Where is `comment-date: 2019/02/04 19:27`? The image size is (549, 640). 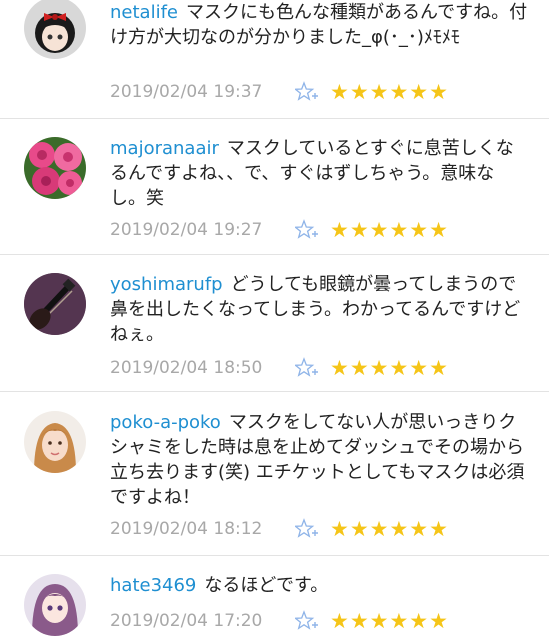 comment-date: 2019/02/04 19:27 is located at coordinates (186, 230).